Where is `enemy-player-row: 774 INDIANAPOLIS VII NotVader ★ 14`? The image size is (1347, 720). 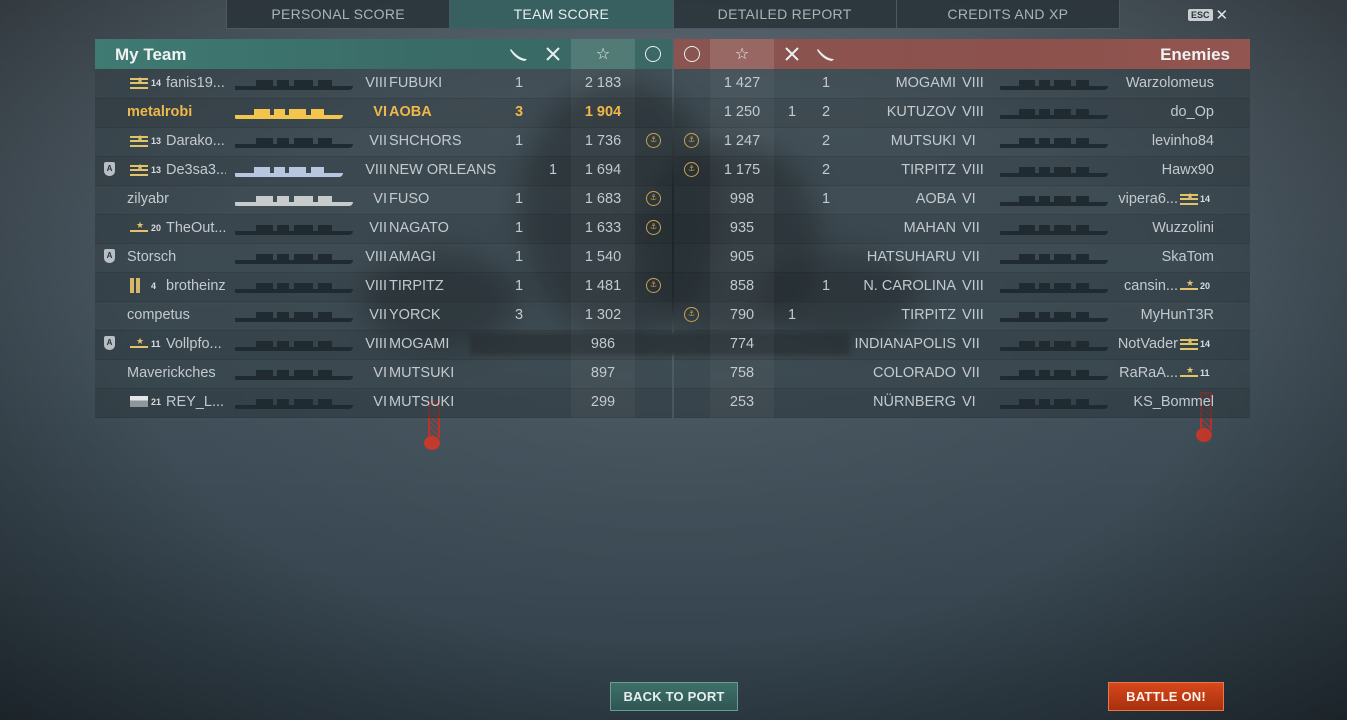 enemy-player-row: 774 INDIANAPOLIS VII NotVader ★ 14 is located at coordinates (962, 345).